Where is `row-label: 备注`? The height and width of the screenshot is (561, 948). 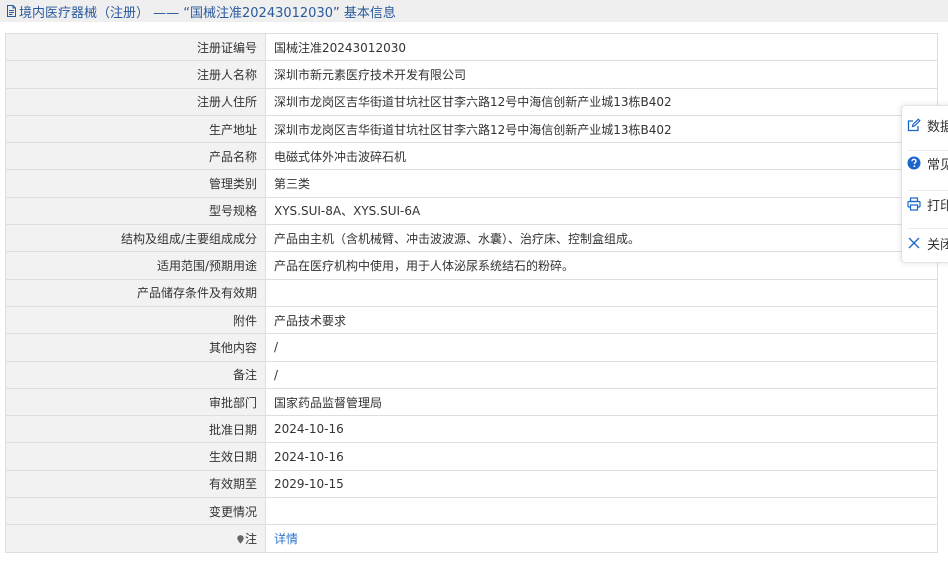 row-label: 备注 is located at coordinates (135, 374).